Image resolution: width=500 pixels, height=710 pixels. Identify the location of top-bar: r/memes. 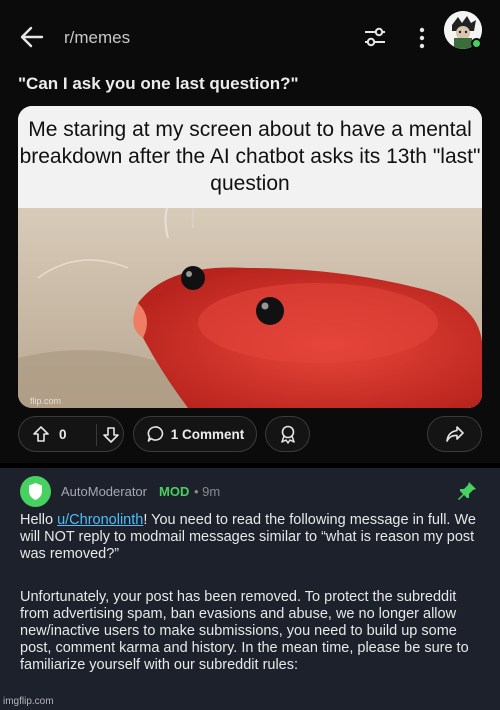
(250, 35).